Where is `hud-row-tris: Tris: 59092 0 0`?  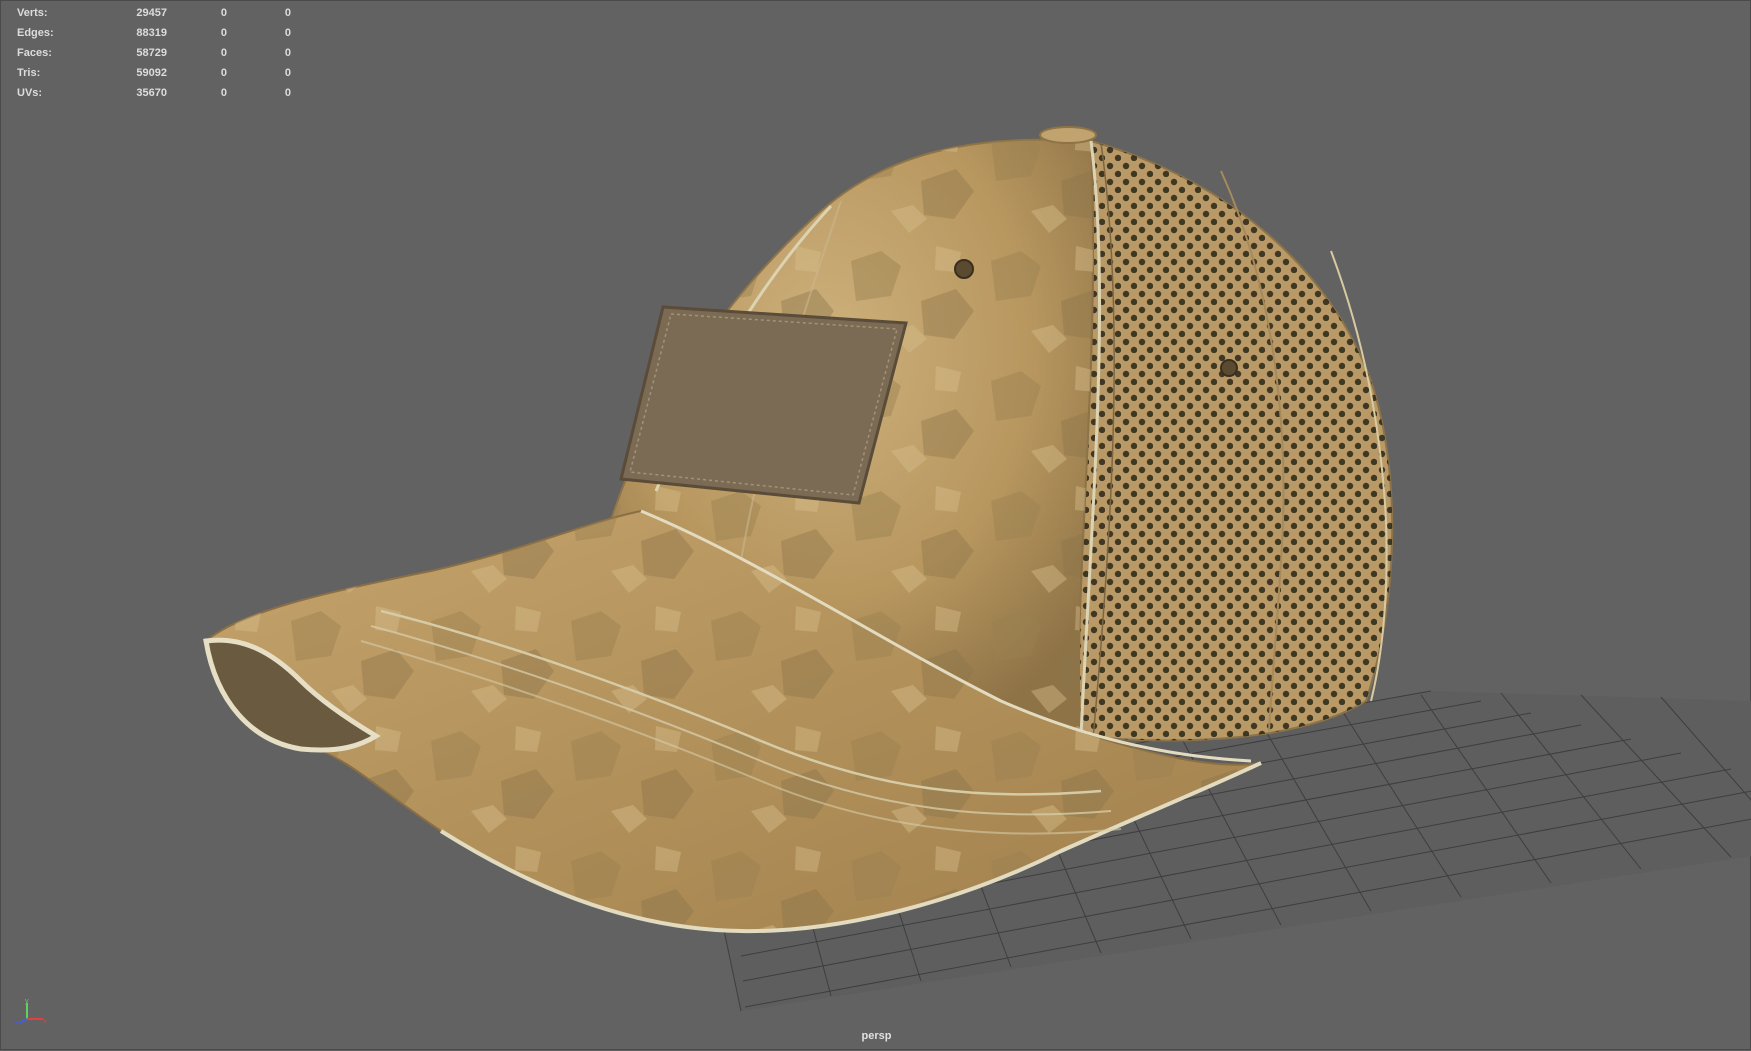
hud-row-tris: Tris: 59092 0 0 is located at coordinates (154, 73).